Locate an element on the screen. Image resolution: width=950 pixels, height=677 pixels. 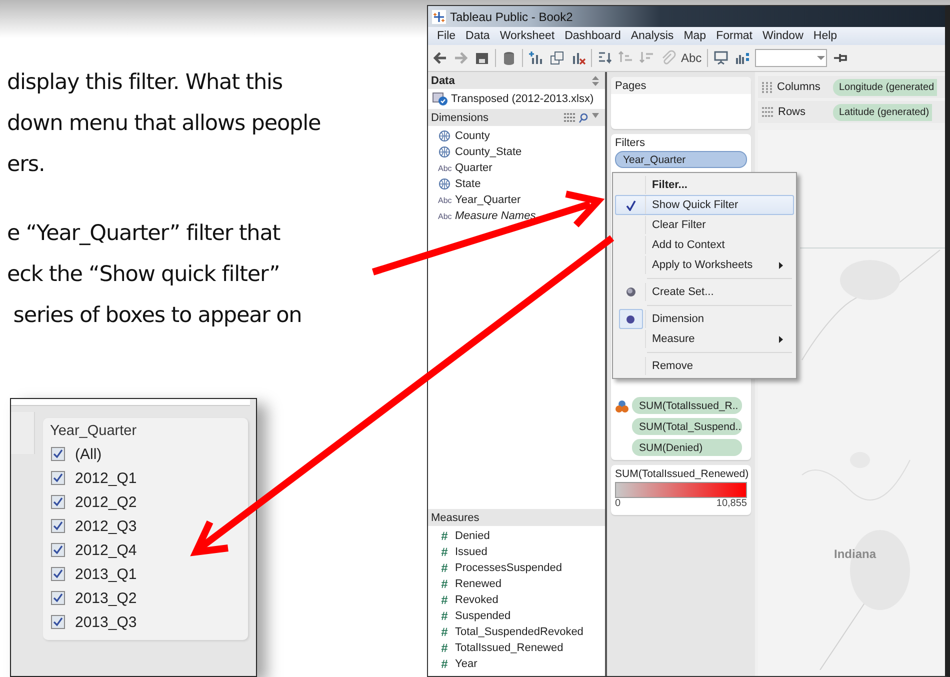
measure-field: Denied is located at coordinates (472, 536).